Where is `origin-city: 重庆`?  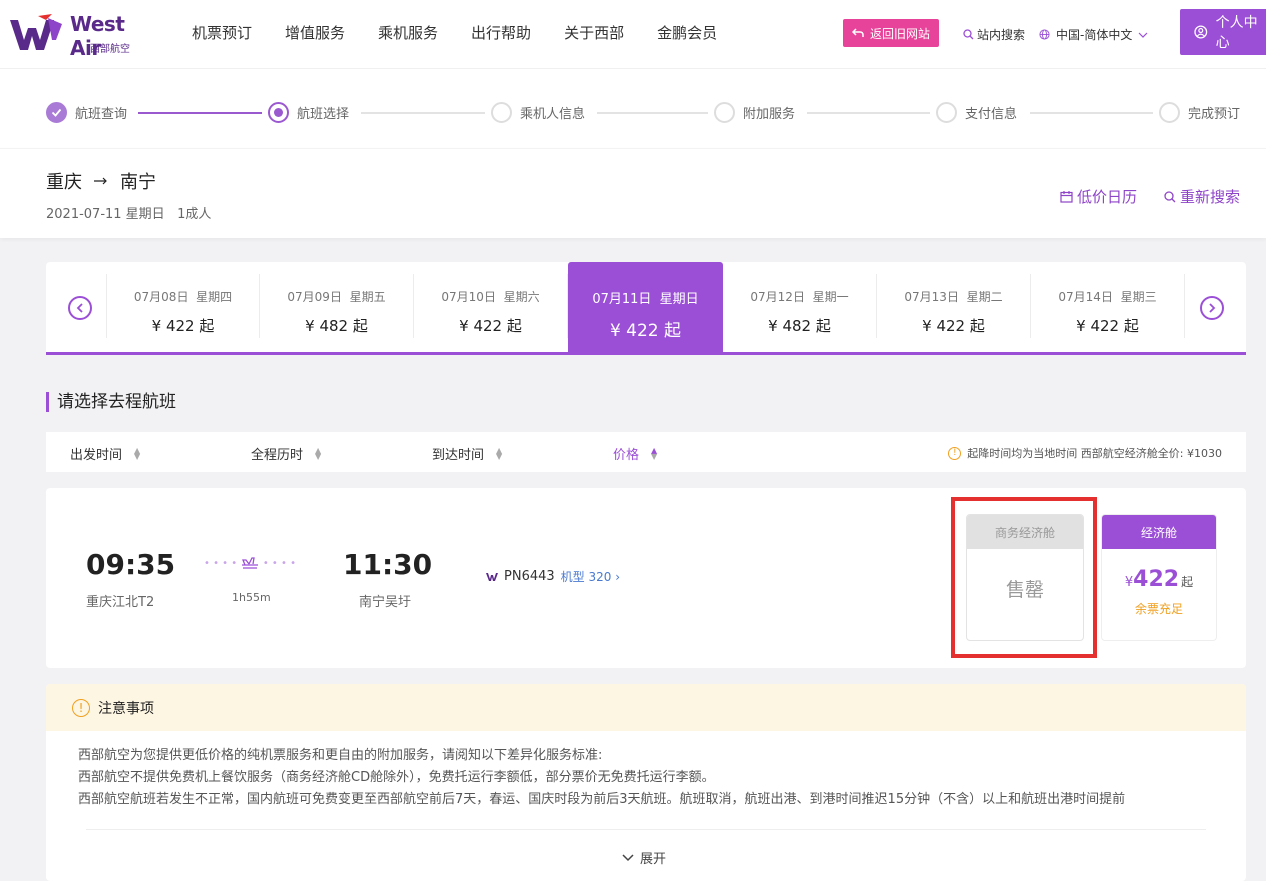
origin-city: 重庆 is located at coordinates (64, 182).